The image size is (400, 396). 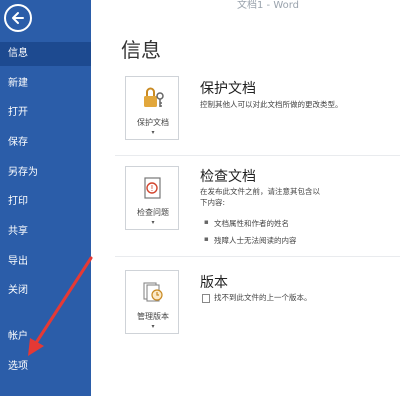 I want to click on inspect-bullet-item: 文档属性和作者的姓名, so click(x=251, y=223).